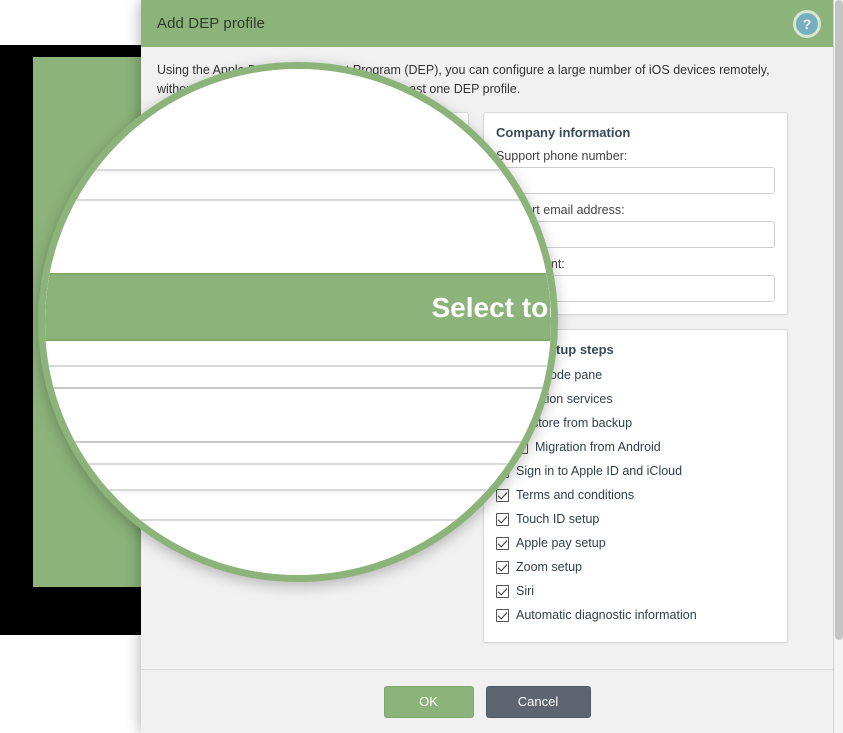 This screenshot has height=733, width=843. I want to click on backdrop-white-top, so click(75, 22).